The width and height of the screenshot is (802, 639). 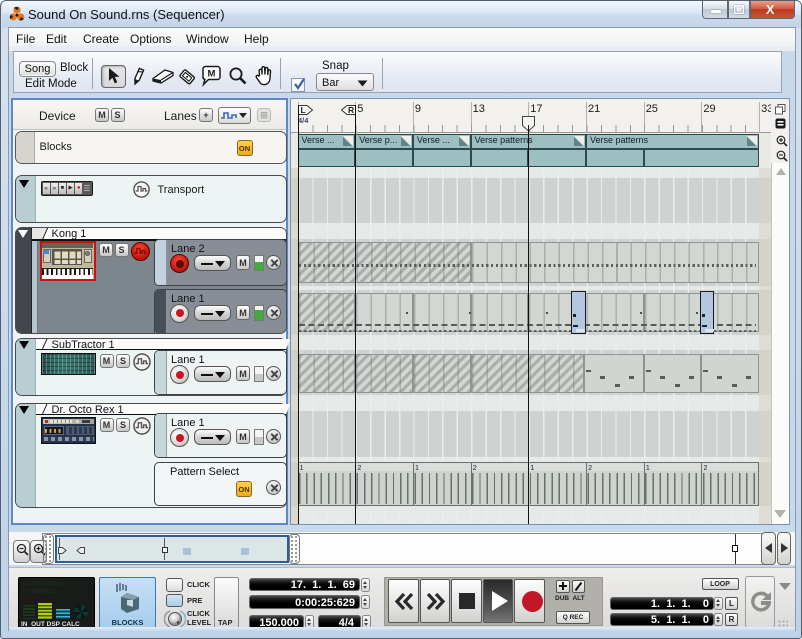 What do you see at coordinates (212, 74) in the screenshot?
I see `svg-text: M` at bounding box center [212, 74].